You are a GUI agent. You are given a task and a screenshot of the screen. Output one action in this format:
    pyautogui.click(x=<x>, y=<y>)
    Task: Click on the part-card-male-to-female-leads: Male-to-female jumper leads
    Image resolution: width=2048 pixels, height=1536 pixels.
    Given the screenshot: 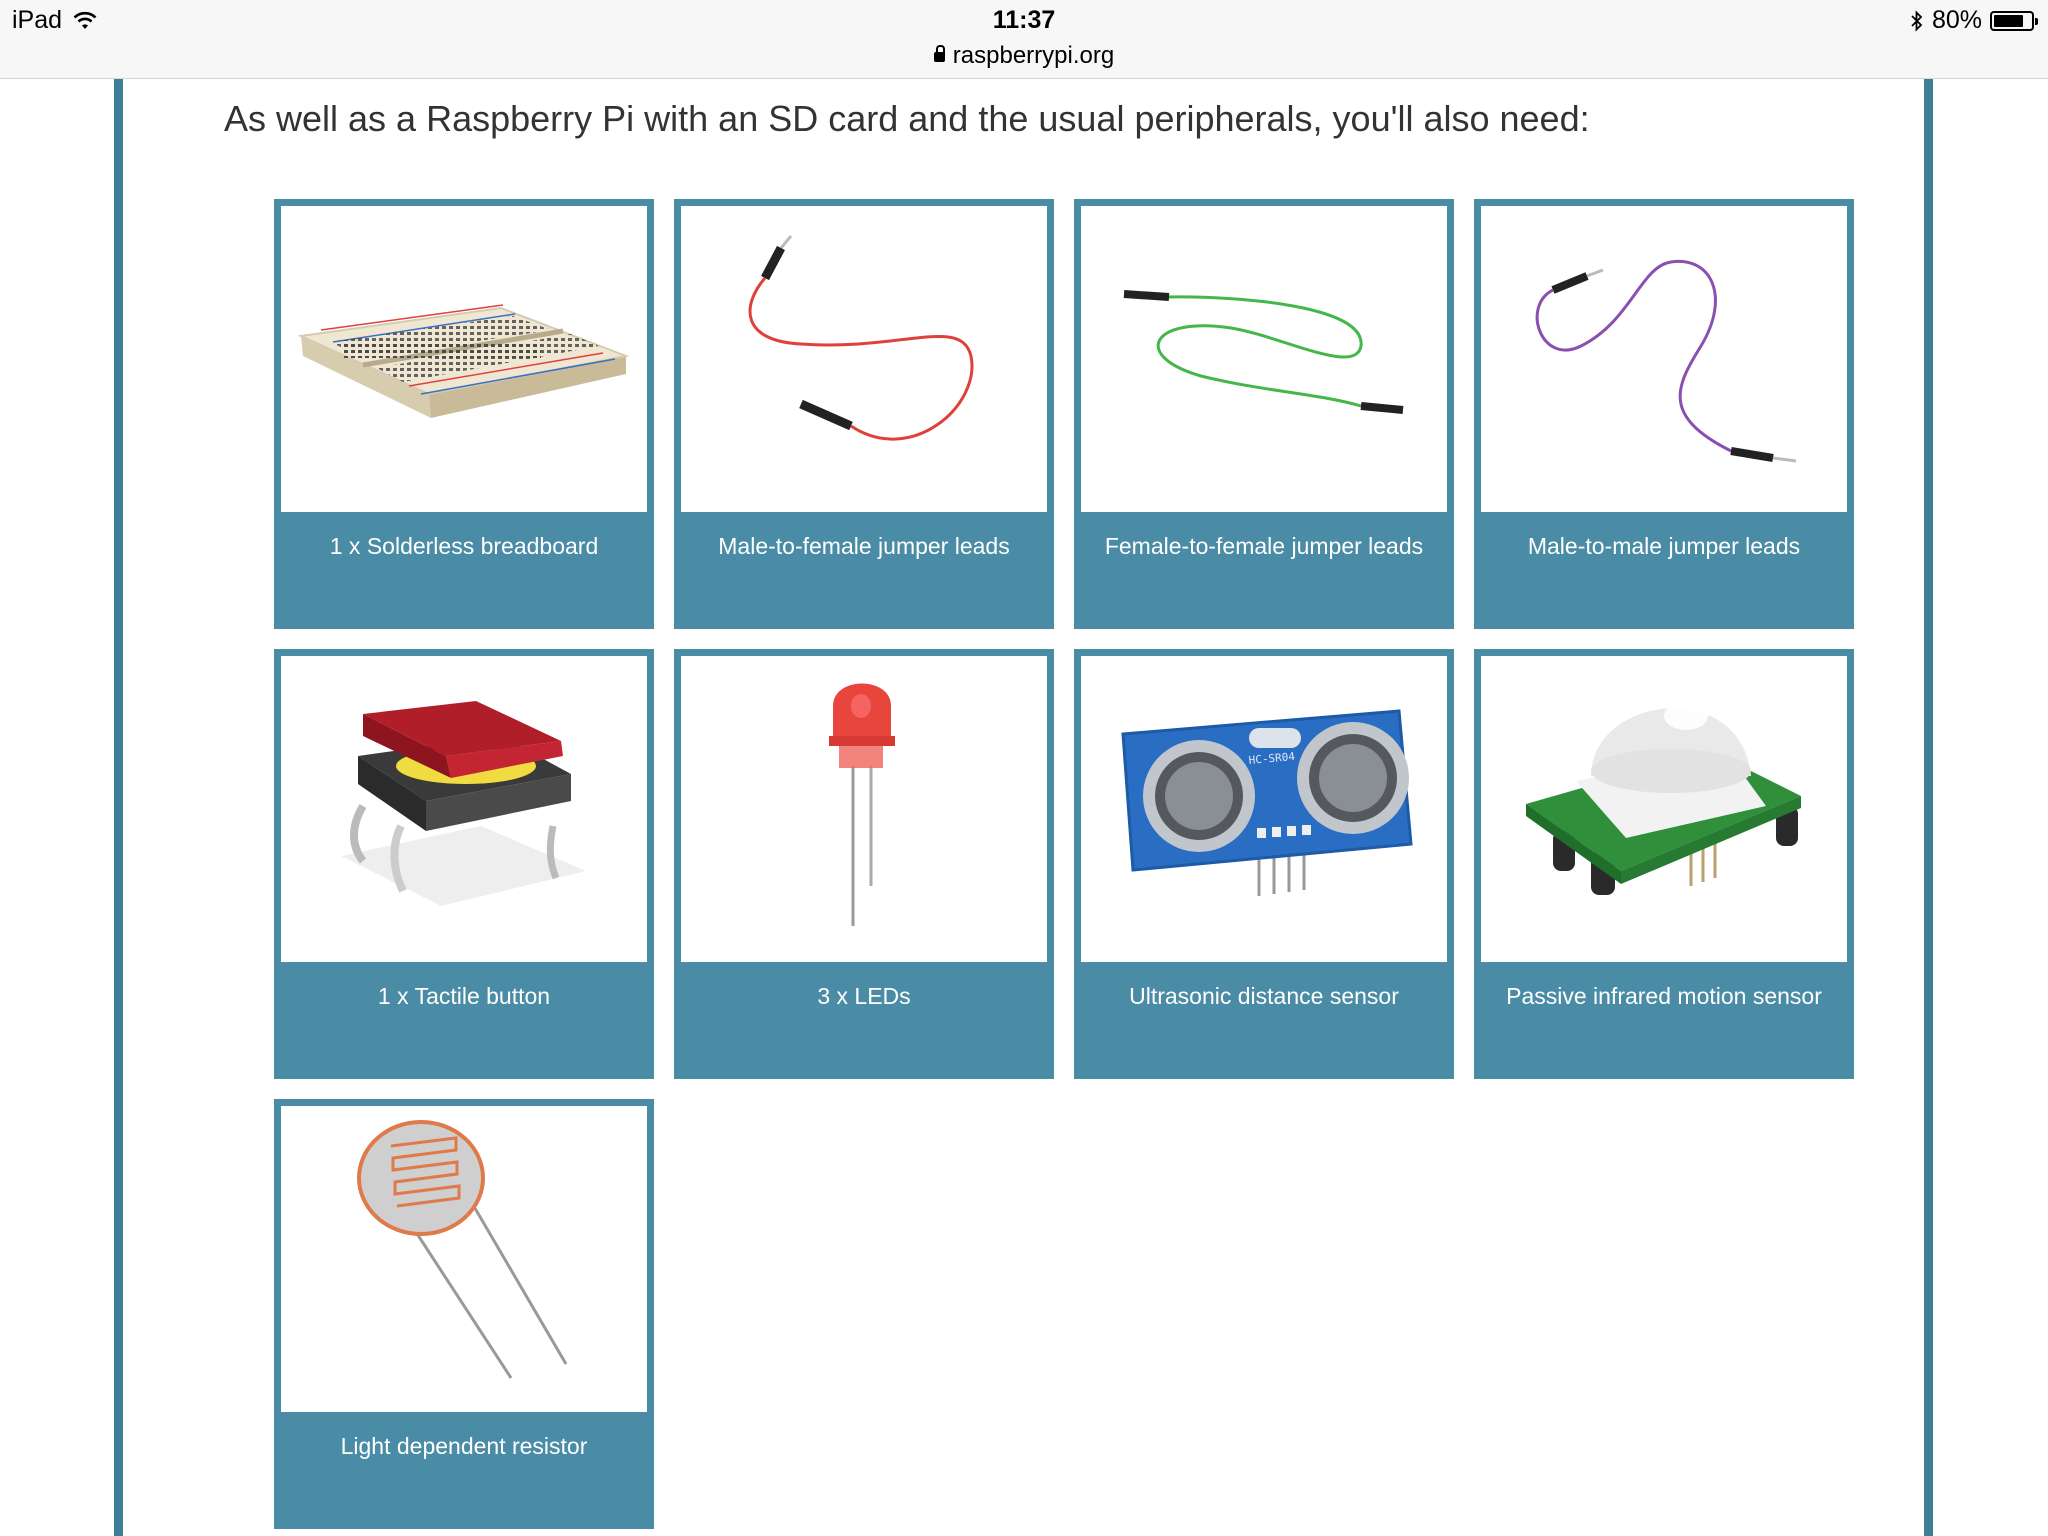 What is the action you would take?
    pyautogui.click(x=864, y=414)
    